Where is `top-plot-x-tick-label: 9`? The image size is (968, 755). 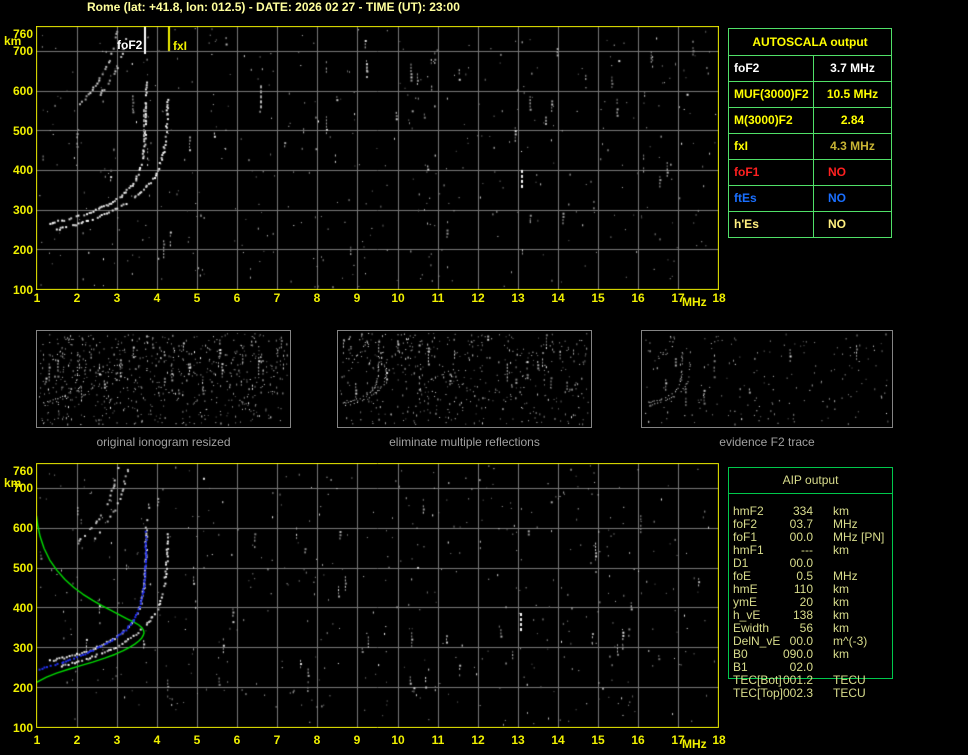 top-plot-x-tick-label: 9 is located at coordinates (357, 298).